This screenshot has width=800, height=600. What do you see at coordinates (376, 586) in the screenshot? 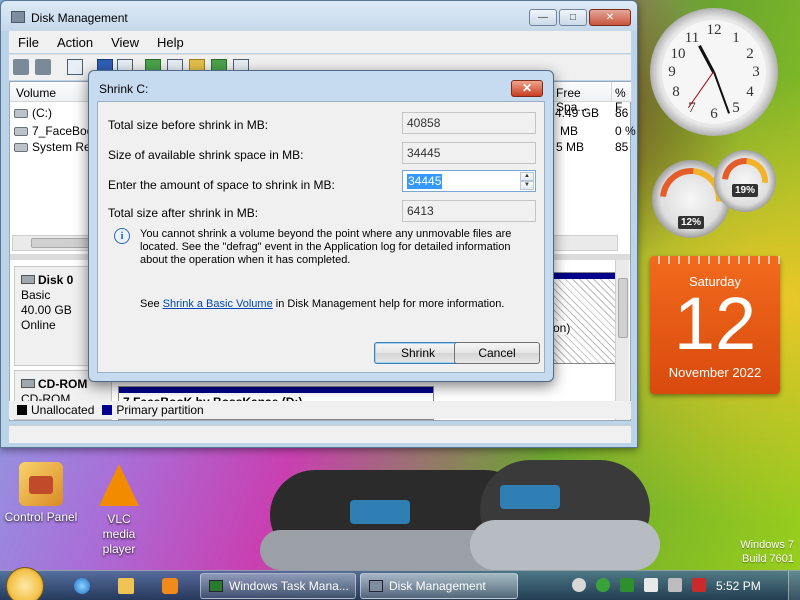
I see `disk-management-icon` at bounding box center [376, 586].